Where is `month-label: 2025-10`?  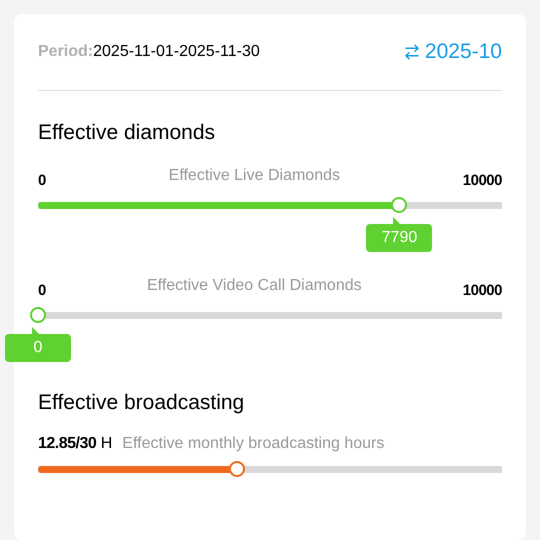 month-label: 2025-10 is located at coordinates (463, 52).